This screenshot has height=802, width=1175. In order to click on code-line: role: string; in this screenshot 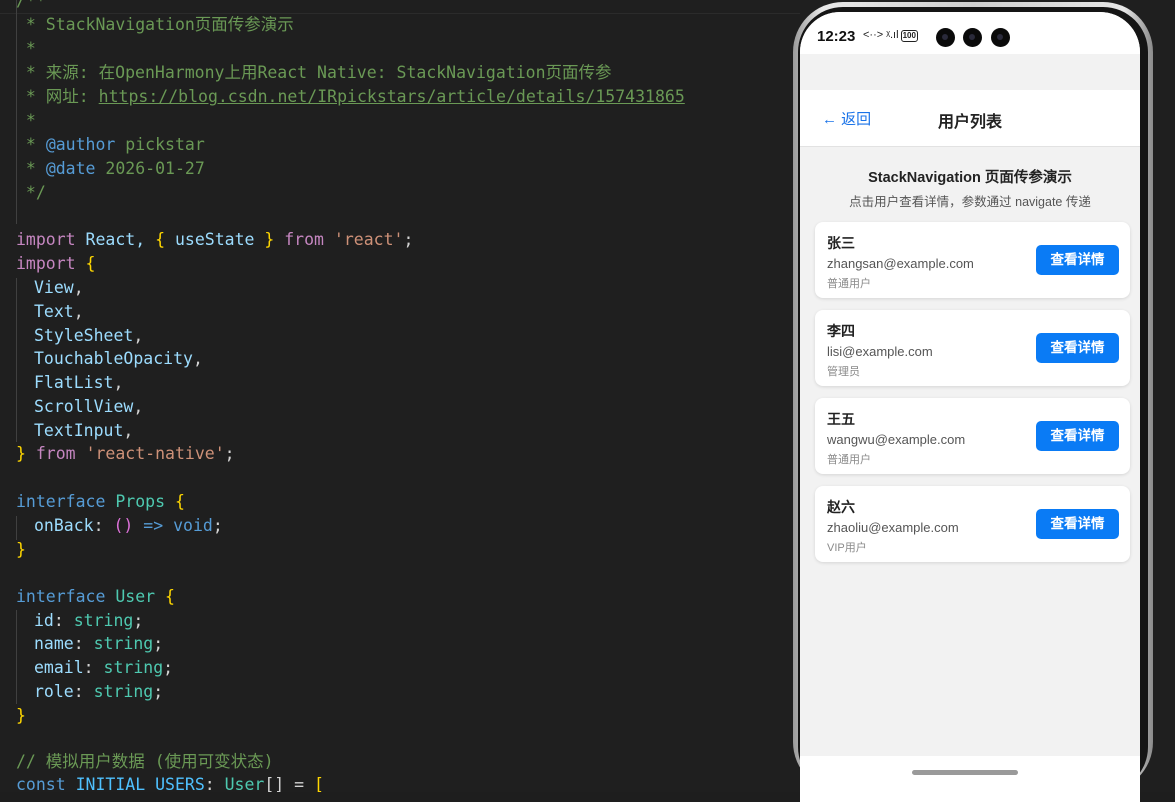, I will do `click(99, 691)`.